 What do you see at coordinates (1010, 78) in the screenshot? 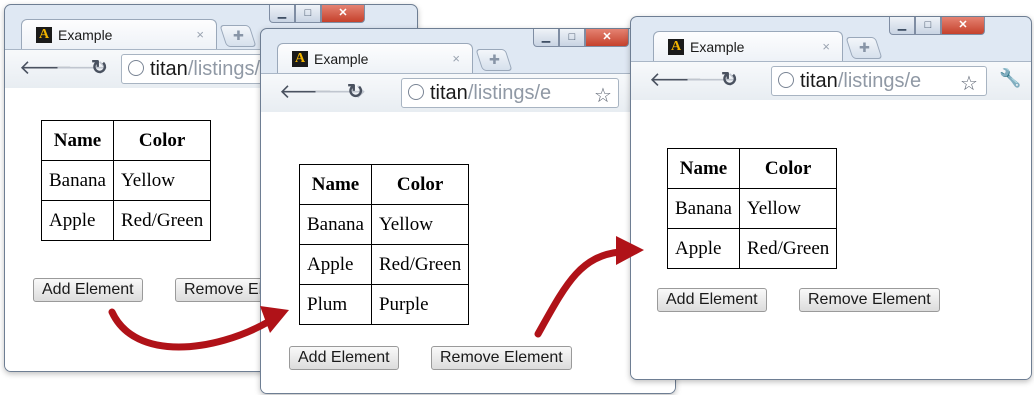
I see `wrench-menu-icon: 🔧` at bounding box center [1010, 78].